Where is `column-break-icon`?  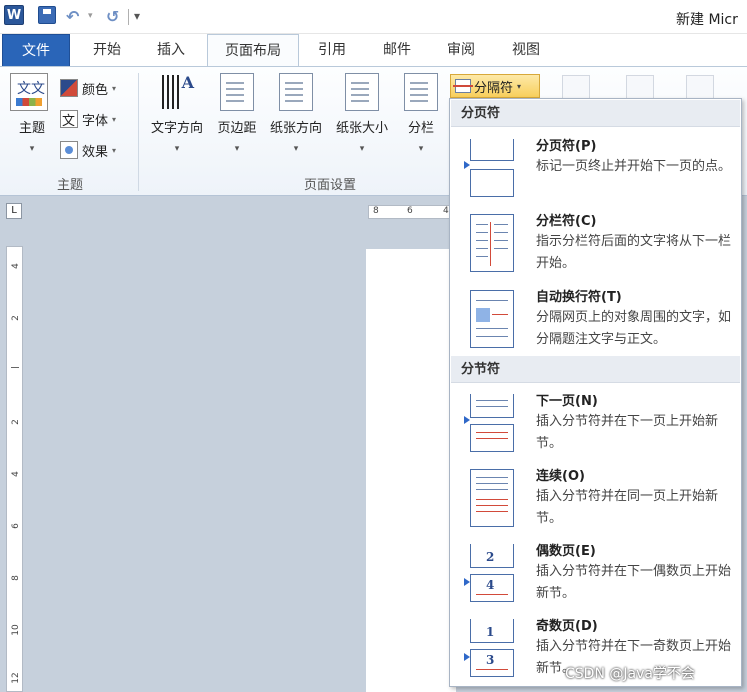 column-break-icon is located at coordinates (490, 246).